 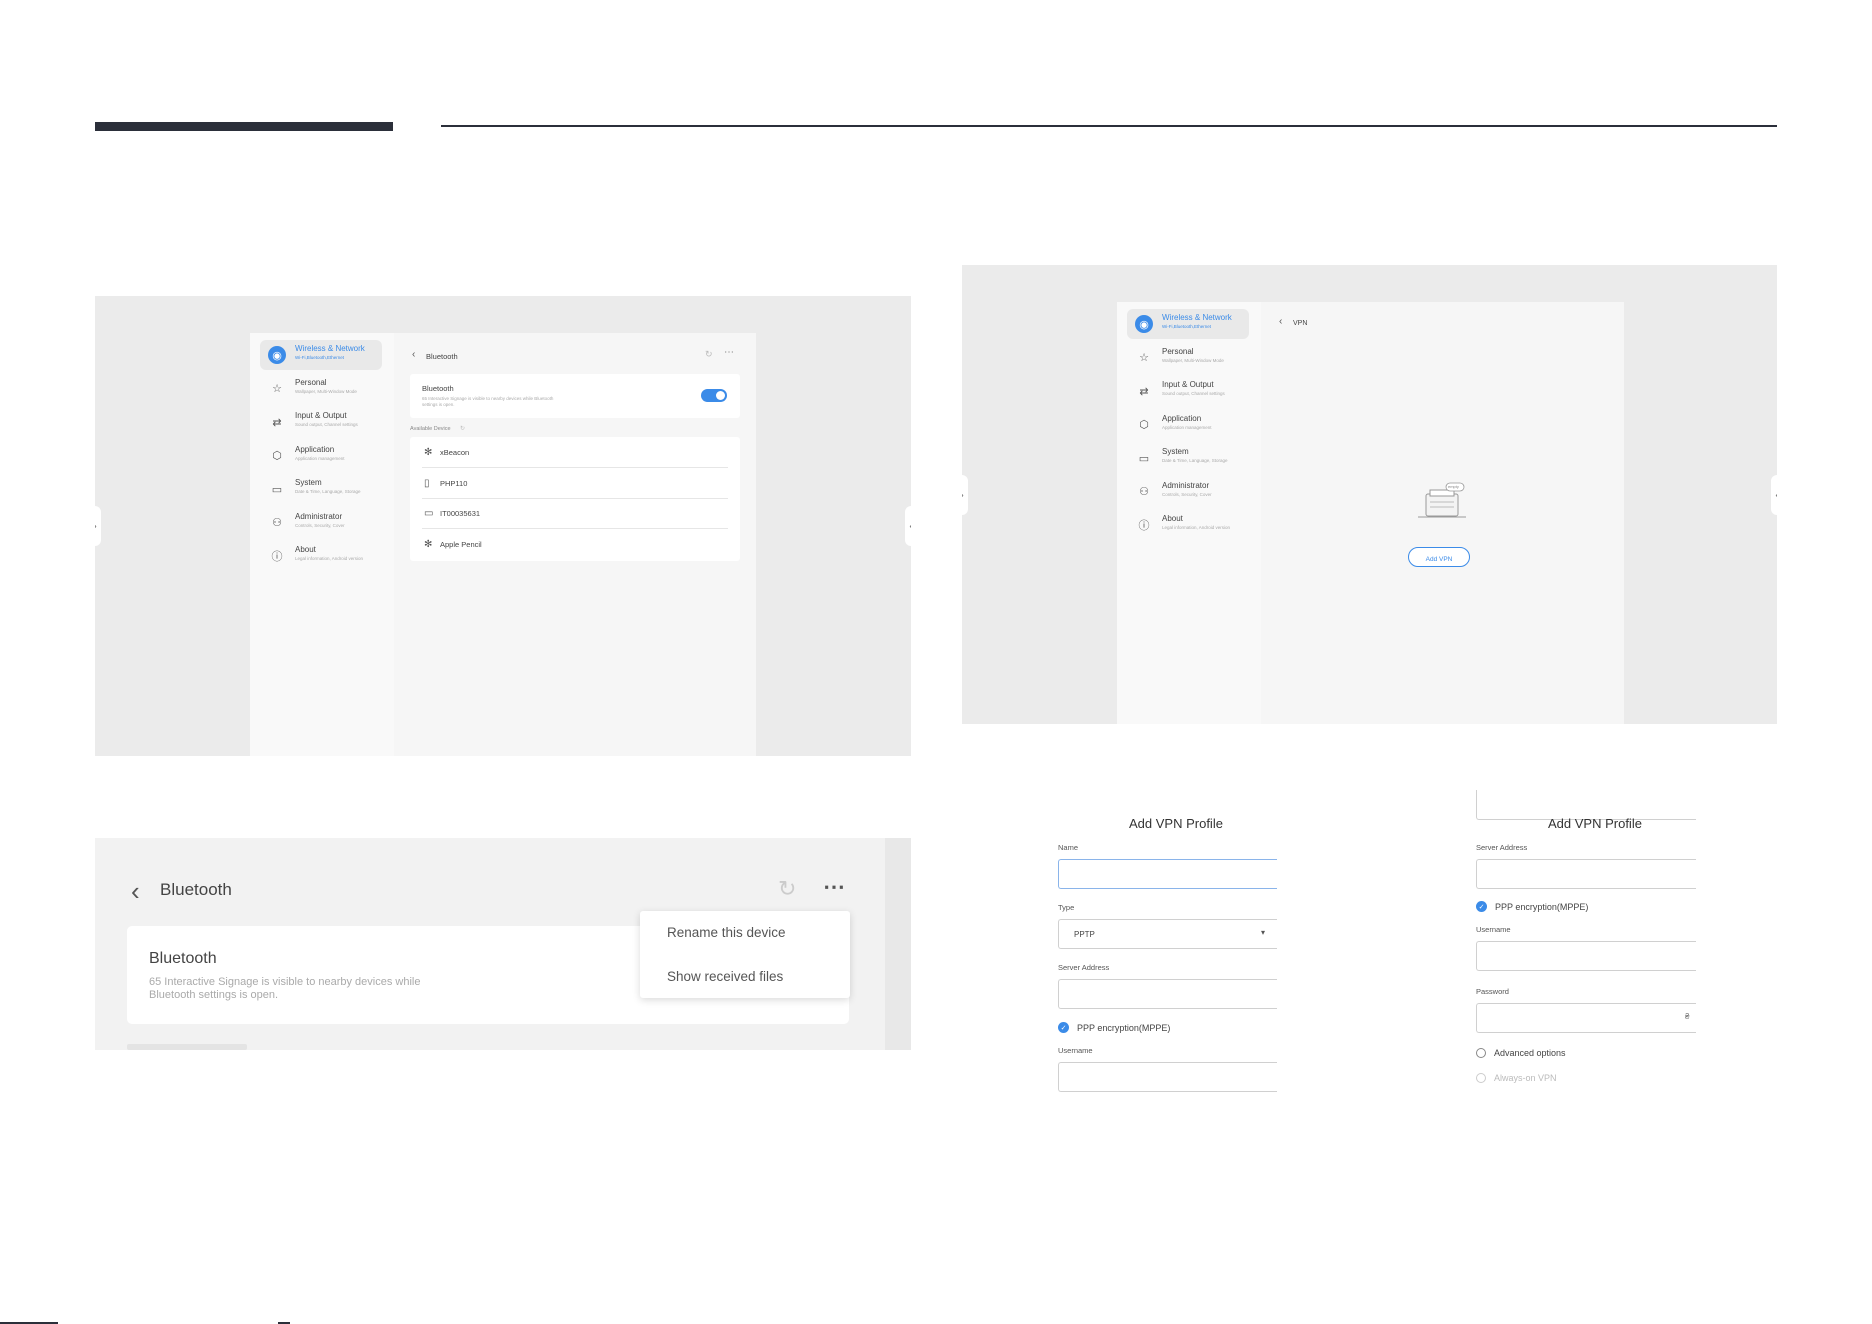 I want to click on menu-item-show-files: Show received files, so click(x=745, y=976).